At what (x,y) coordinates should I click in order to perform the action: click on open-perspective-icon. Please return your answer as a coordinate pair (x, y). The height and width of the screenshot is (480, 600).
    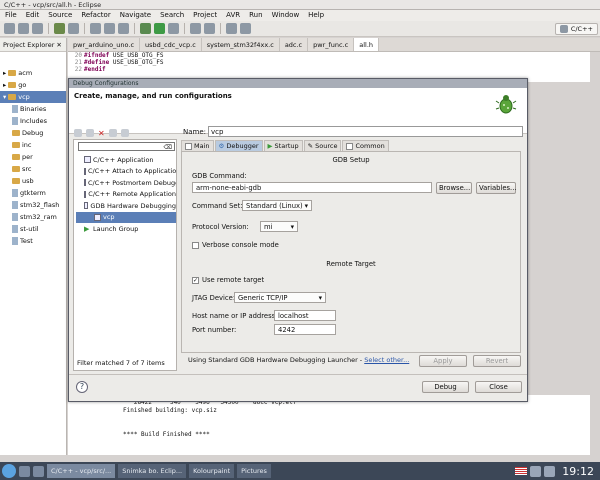
    Looking at the image, I should click on (563, 29).